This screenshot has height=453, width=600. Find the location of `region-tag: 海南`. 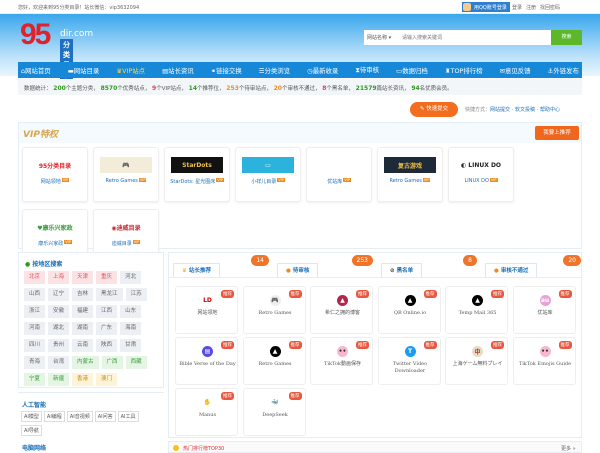

region-tag: 海南 is located at coordinates (131, 328).